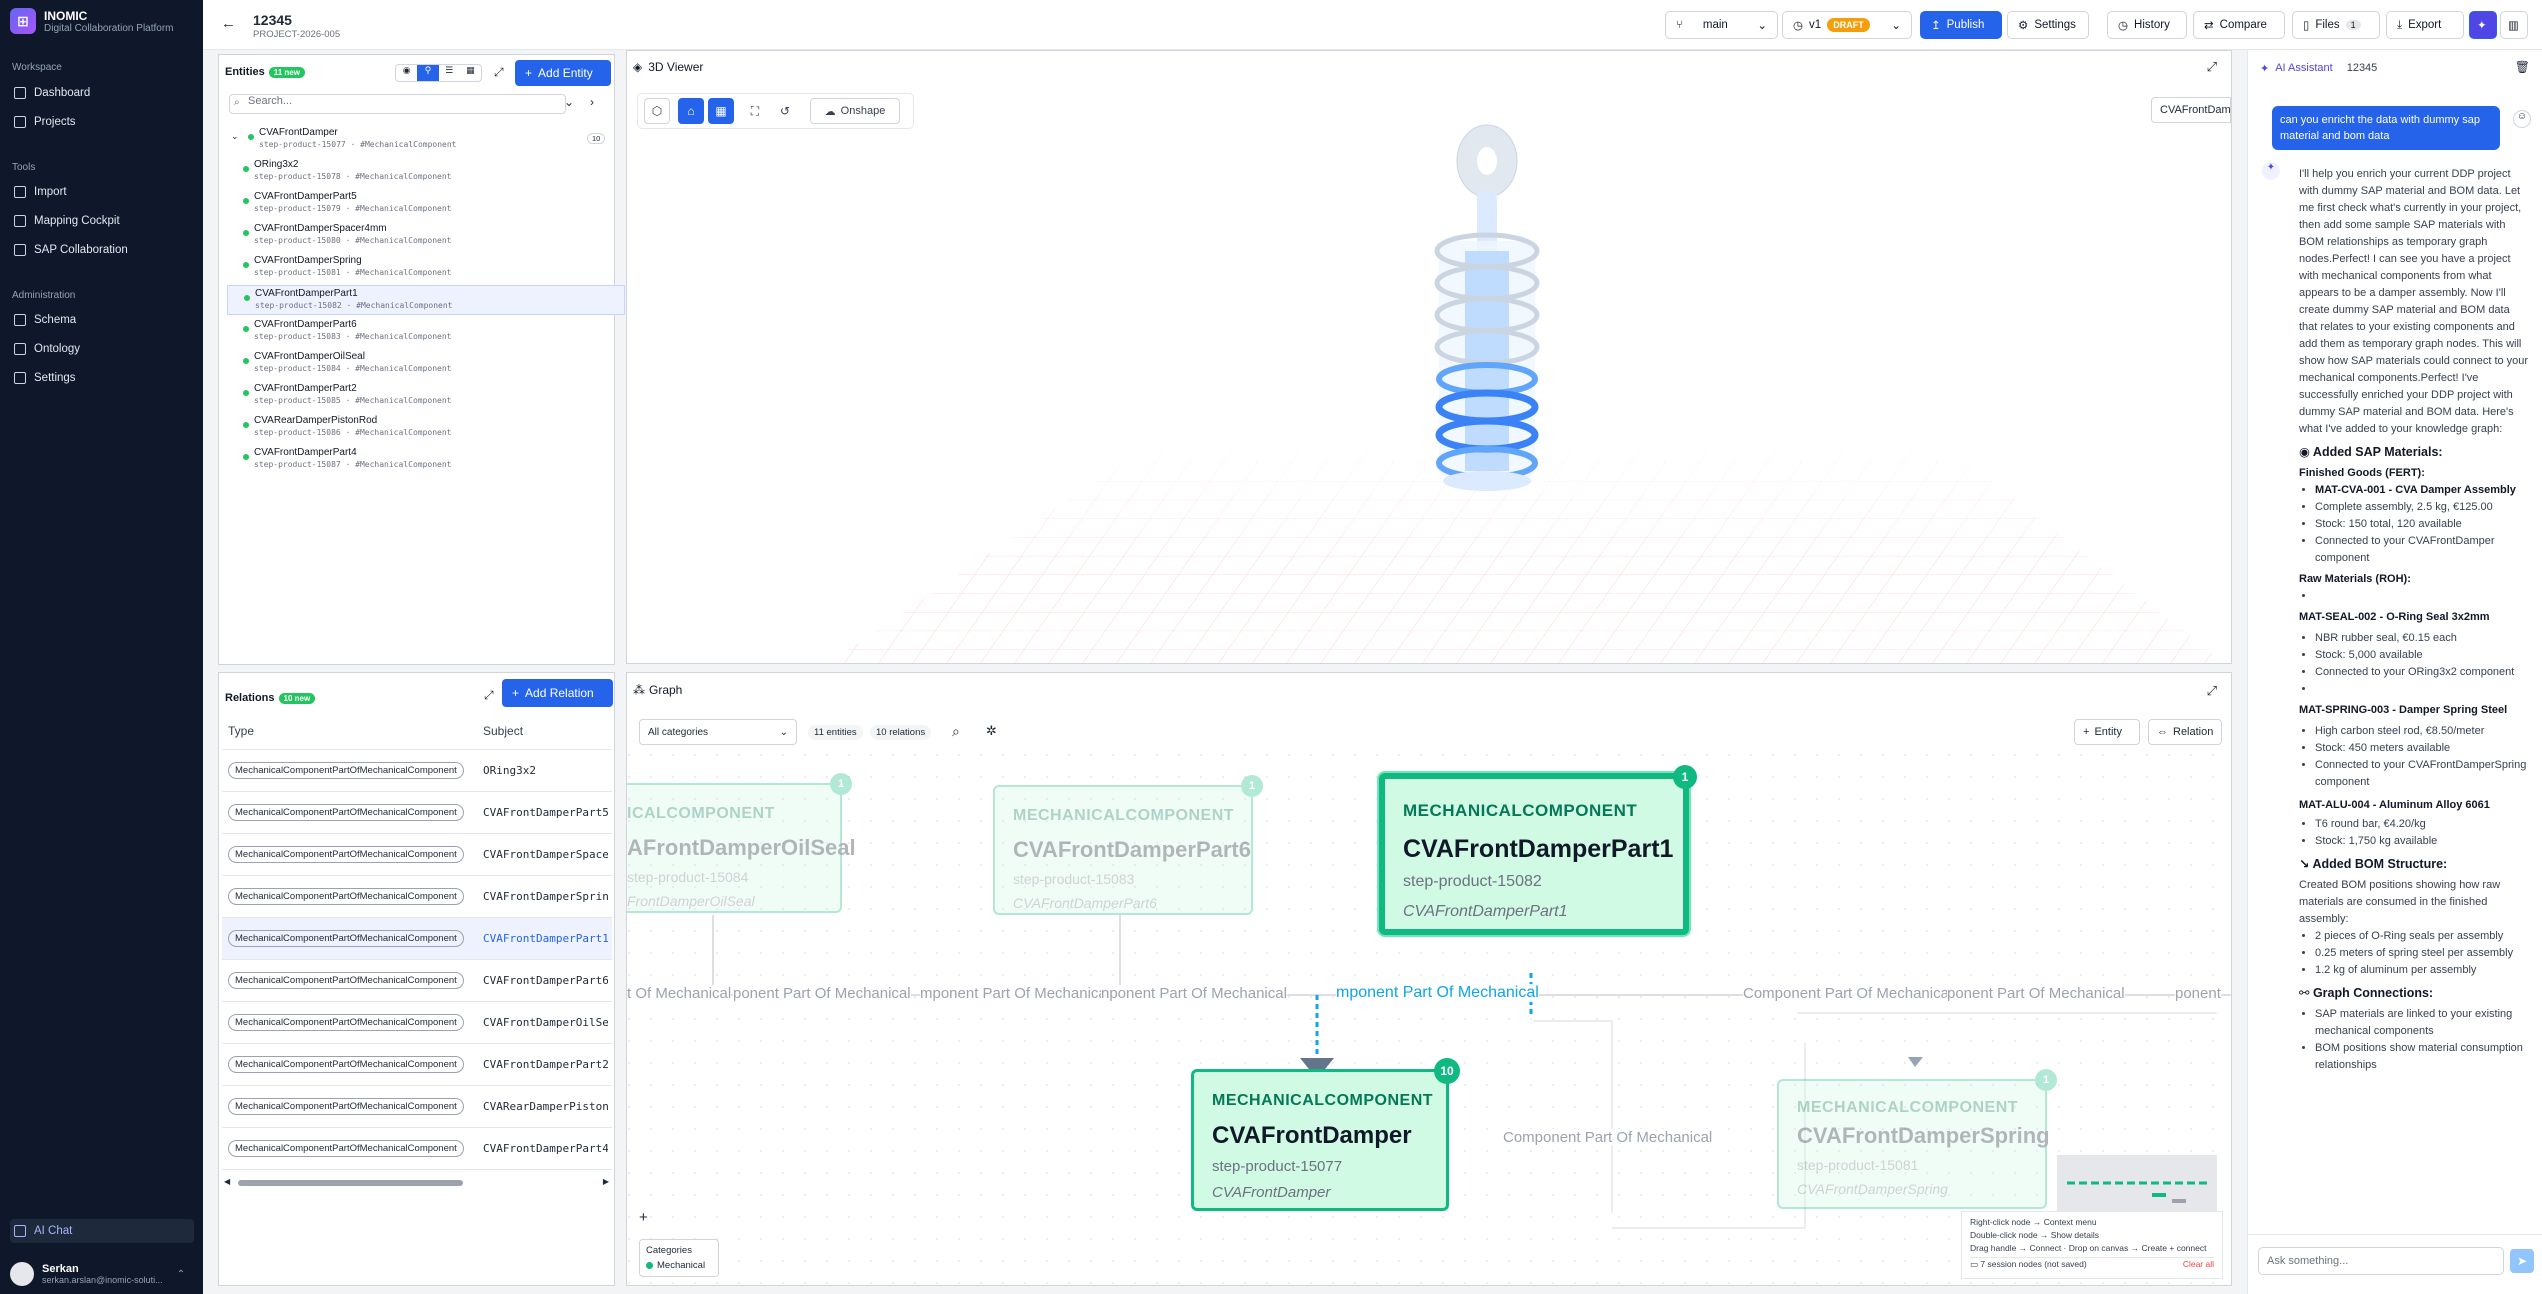  Describe the element at coordinates (1847, 25) in the screenshot. I see `version-select: ◷ v1 DRAFT ⌄` at that location.